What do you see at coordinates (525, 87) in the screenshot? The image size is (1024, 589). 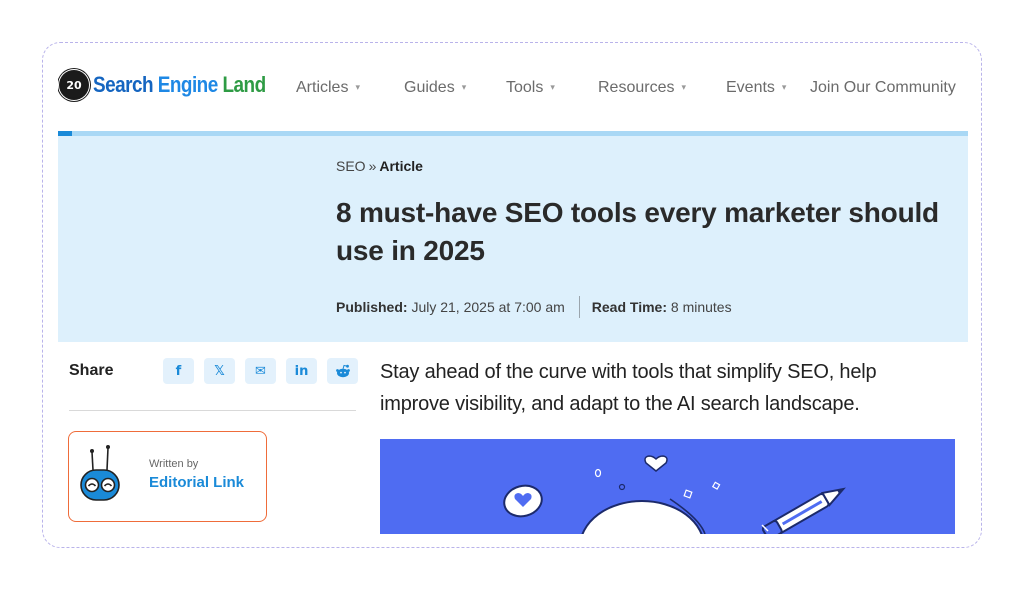 I see `nav-item-label: Tools` at bounding box center [525, 87].